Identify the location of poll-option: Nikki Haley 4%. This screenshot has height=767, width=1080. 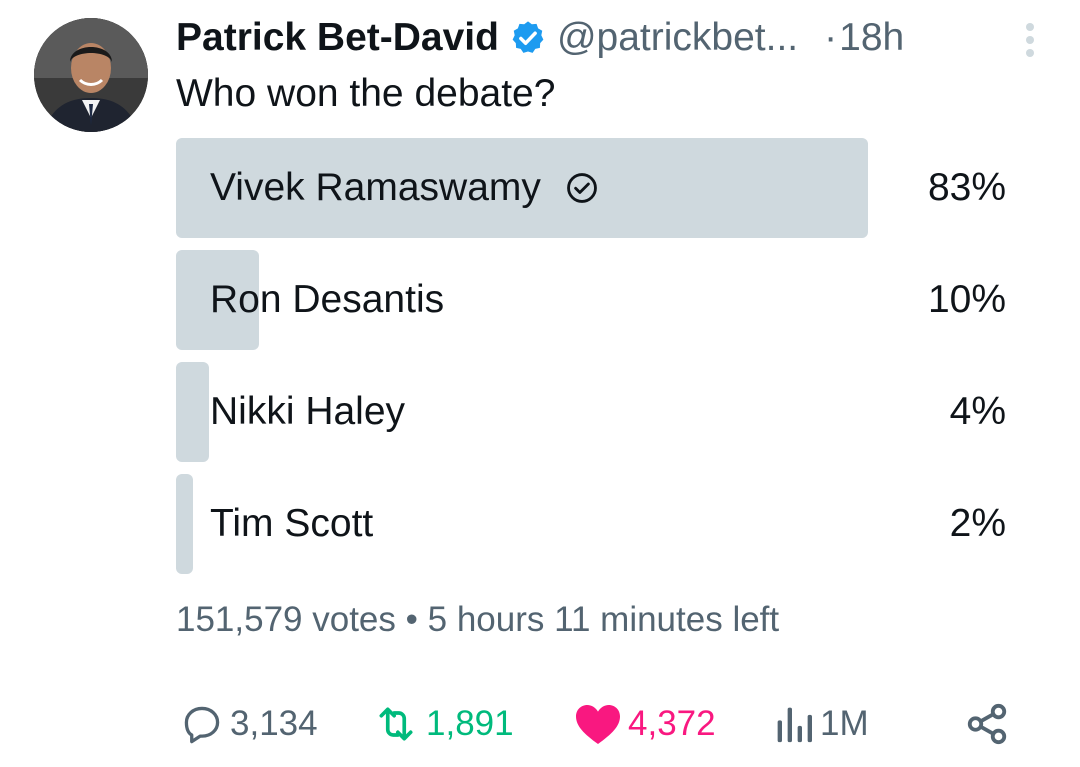
(593, 412).